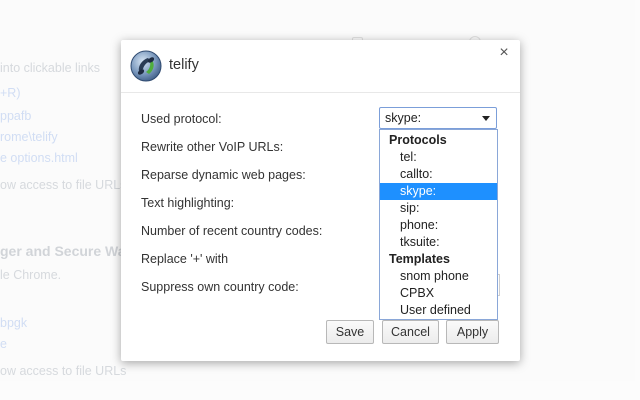 This screenshot has height=400, width=640. I want to click on dropdown-option-cpbx: CPBX, so click(438, 293).